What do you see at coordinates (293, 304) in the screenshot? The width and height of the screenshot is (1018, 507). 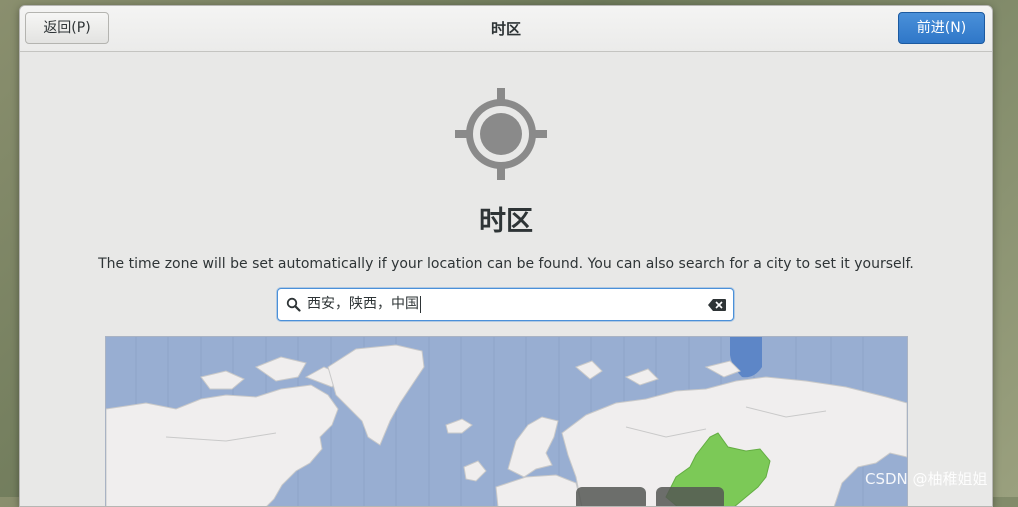 I see `search-icon` at bounding box center [293, 304].